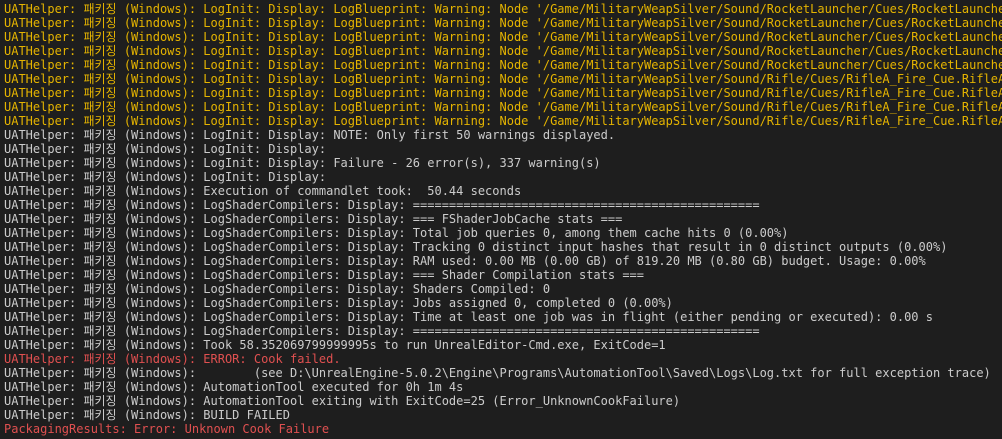 The height and width of the screenshot is (439, 1002). Describe the element at coordinates (147, 415) in the screenshot. I see `build-failed-line: UATHelper: 패키징 (Windows): BUILD FAILED` at that location.